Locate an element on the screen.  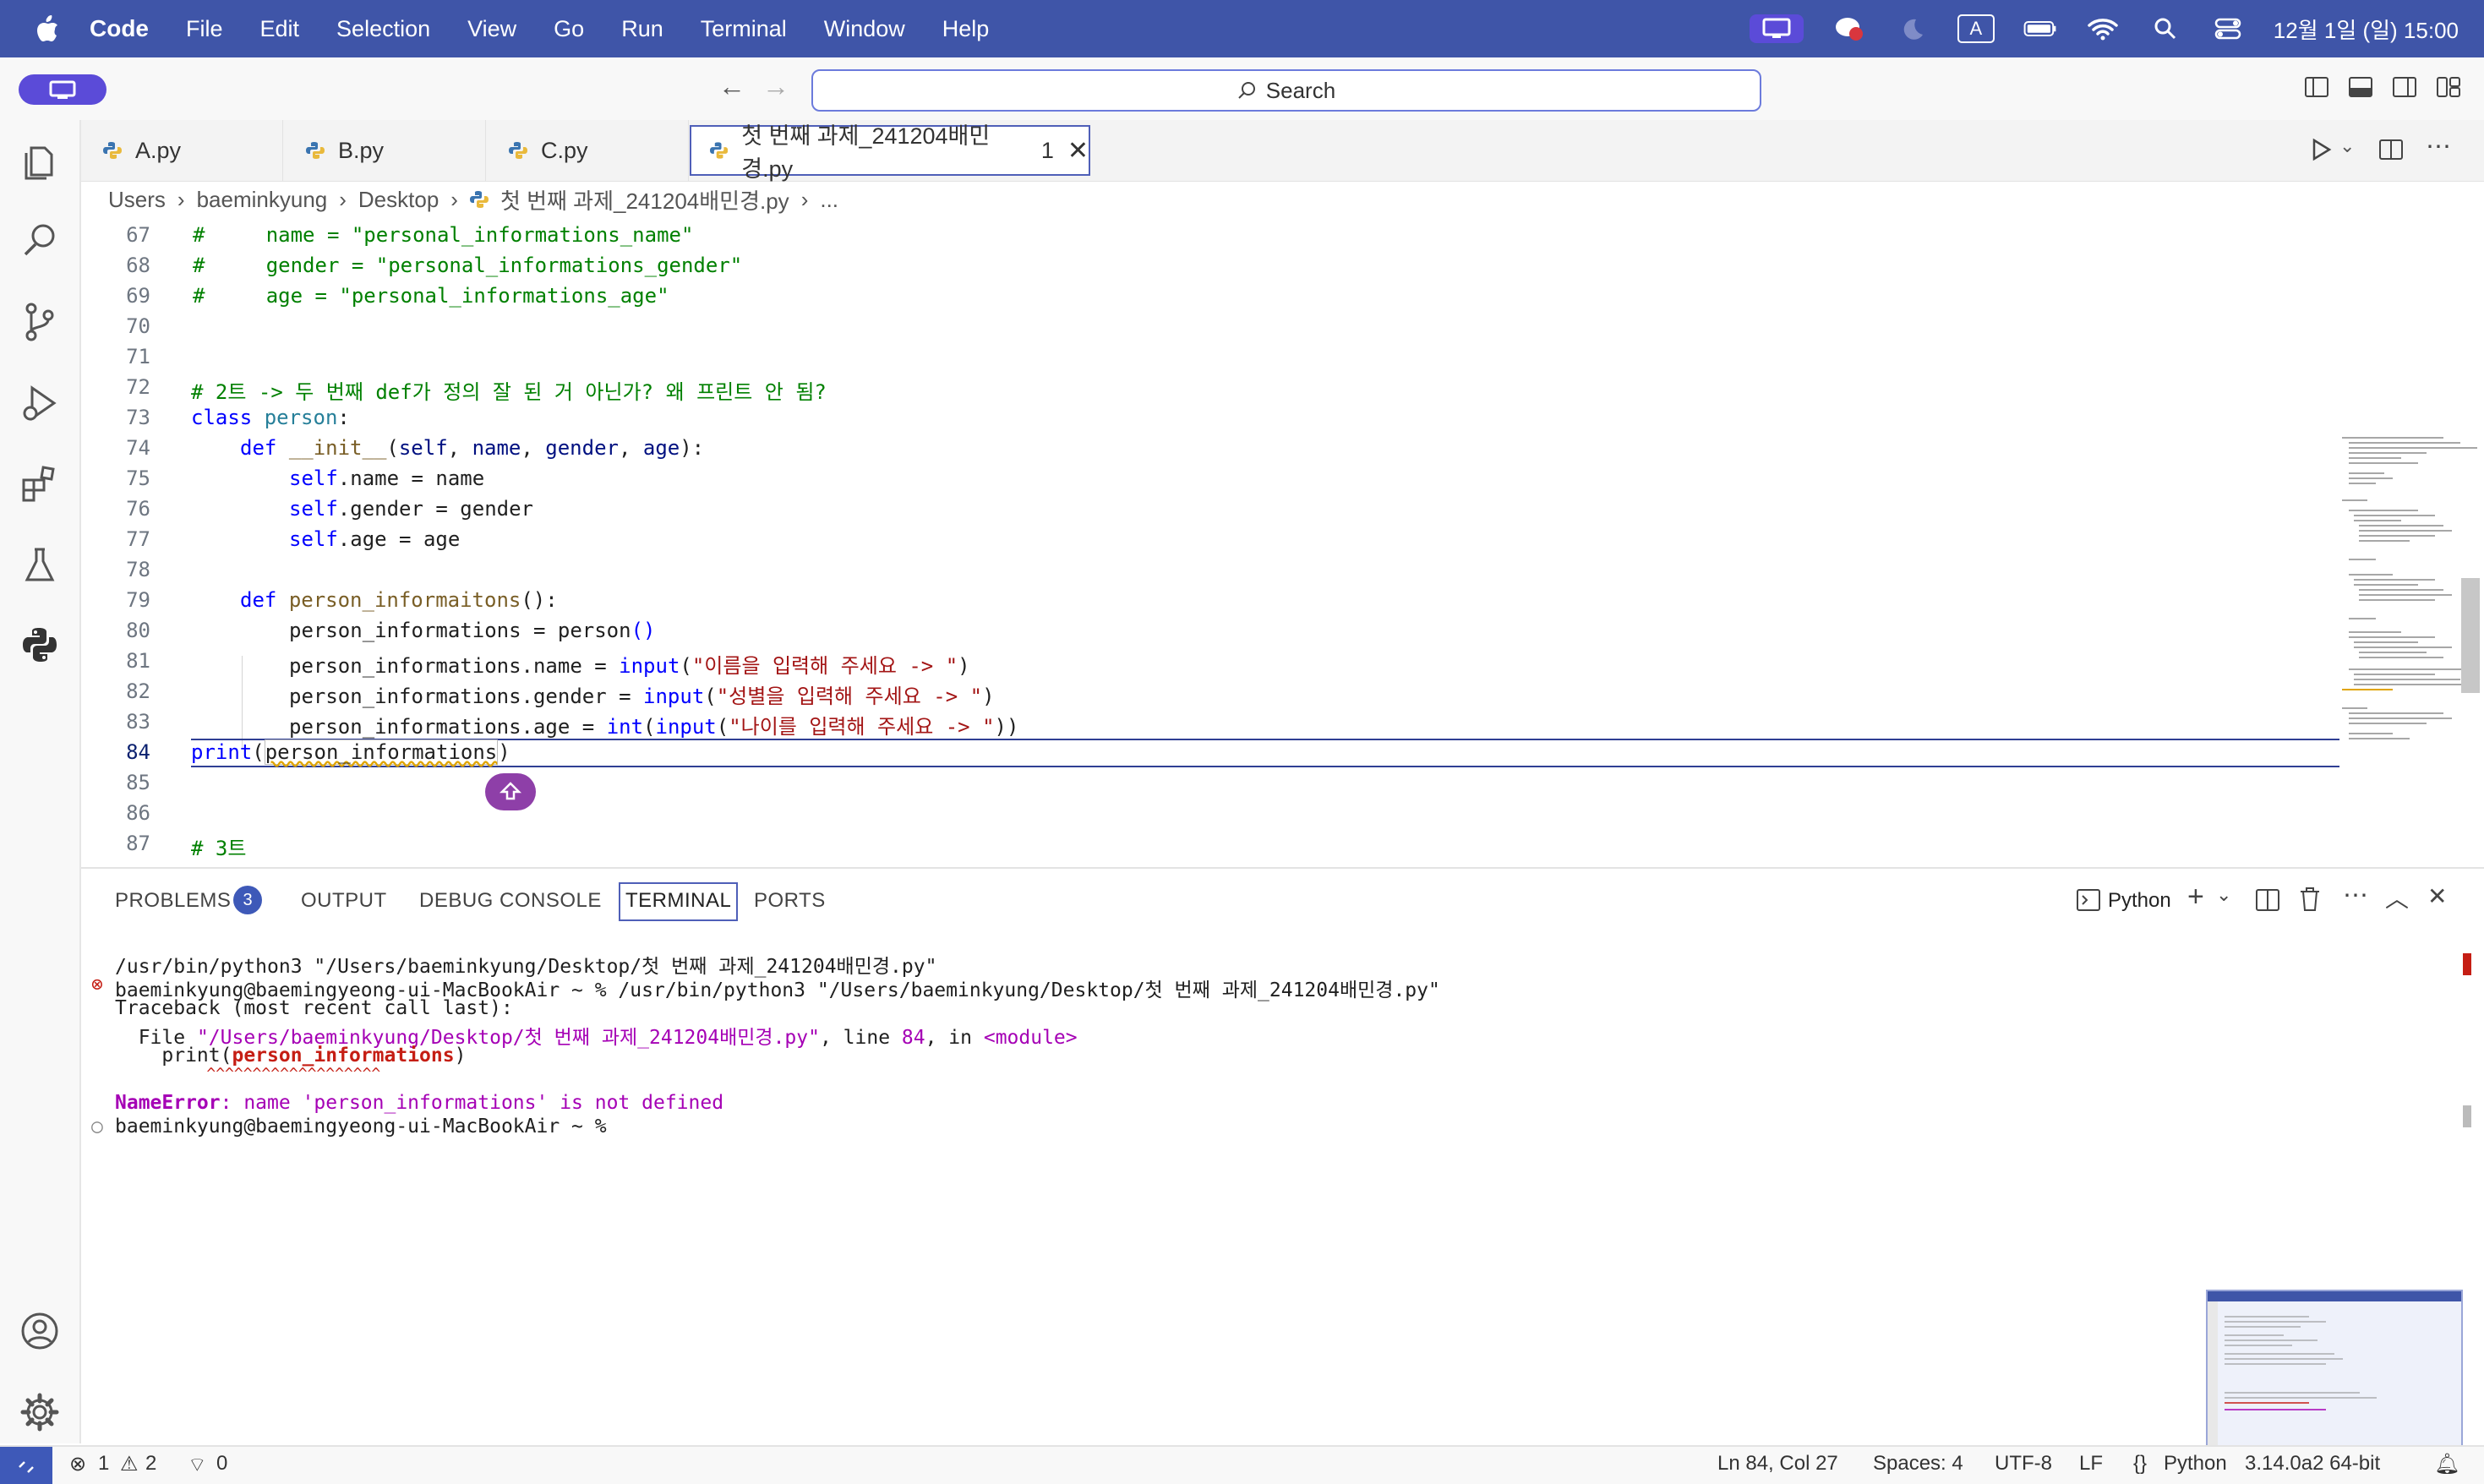
menu-run: Run is located at coordinates (642, 29).